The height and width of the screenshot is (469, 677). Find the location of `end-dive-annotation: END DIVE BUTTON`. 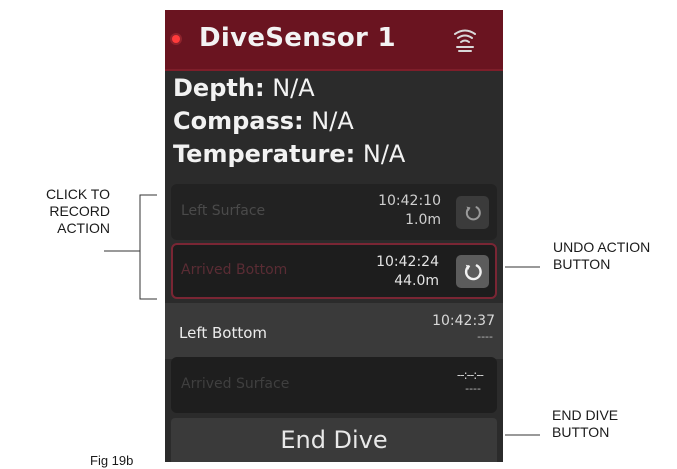

end-dive-annotation: END DIVE BUTTON is located at coordinates (585, 424).